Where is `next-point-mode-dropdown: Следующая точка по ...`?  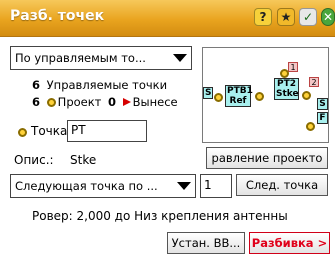
next-point-mode-dropdown: Следующая точка по ... is located at coordinates (103, 186).